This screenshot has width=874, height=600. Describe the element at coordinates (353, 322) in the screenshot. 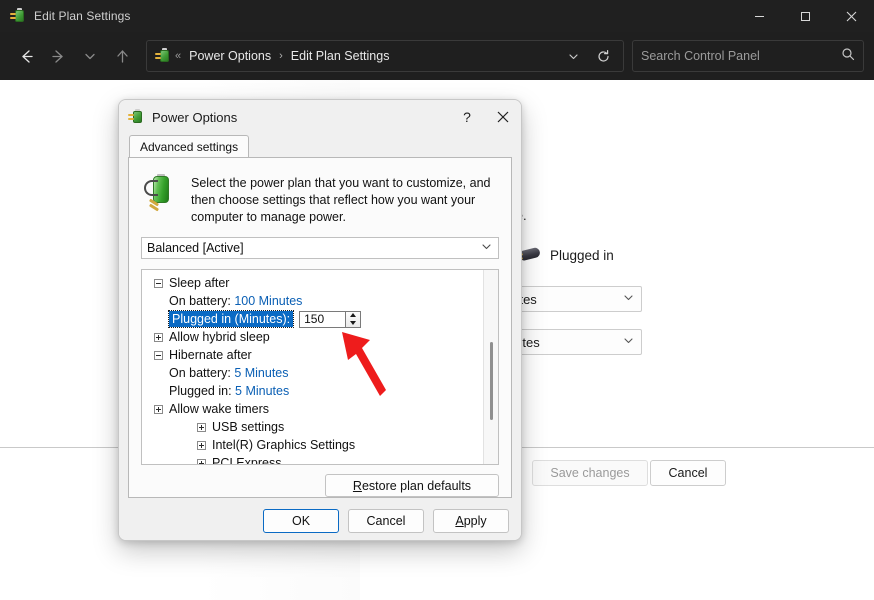

I see `spinner-down-icon` at that location.